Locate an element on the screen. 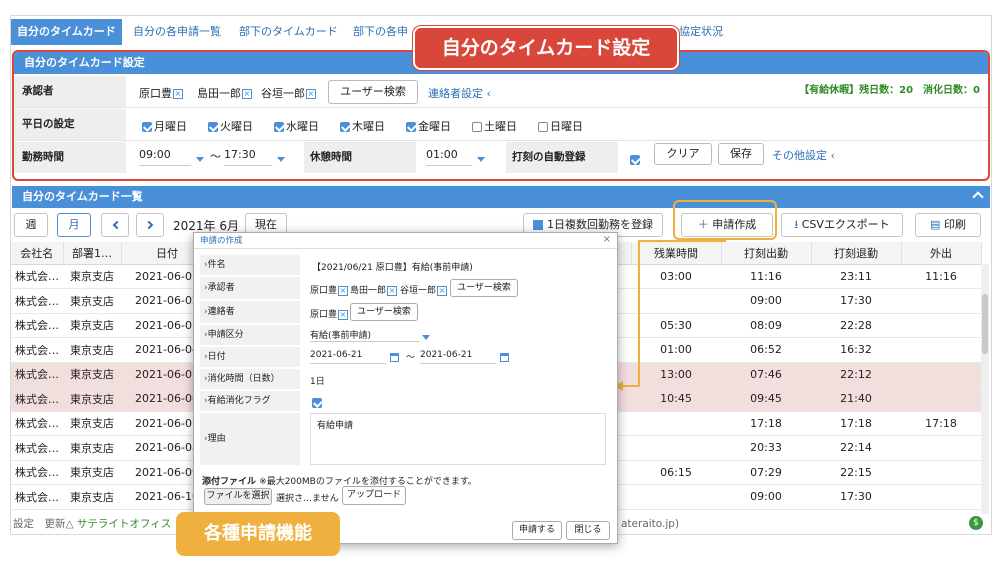  weekday-label: 平日の設定 is located at coordinates (70, 124).